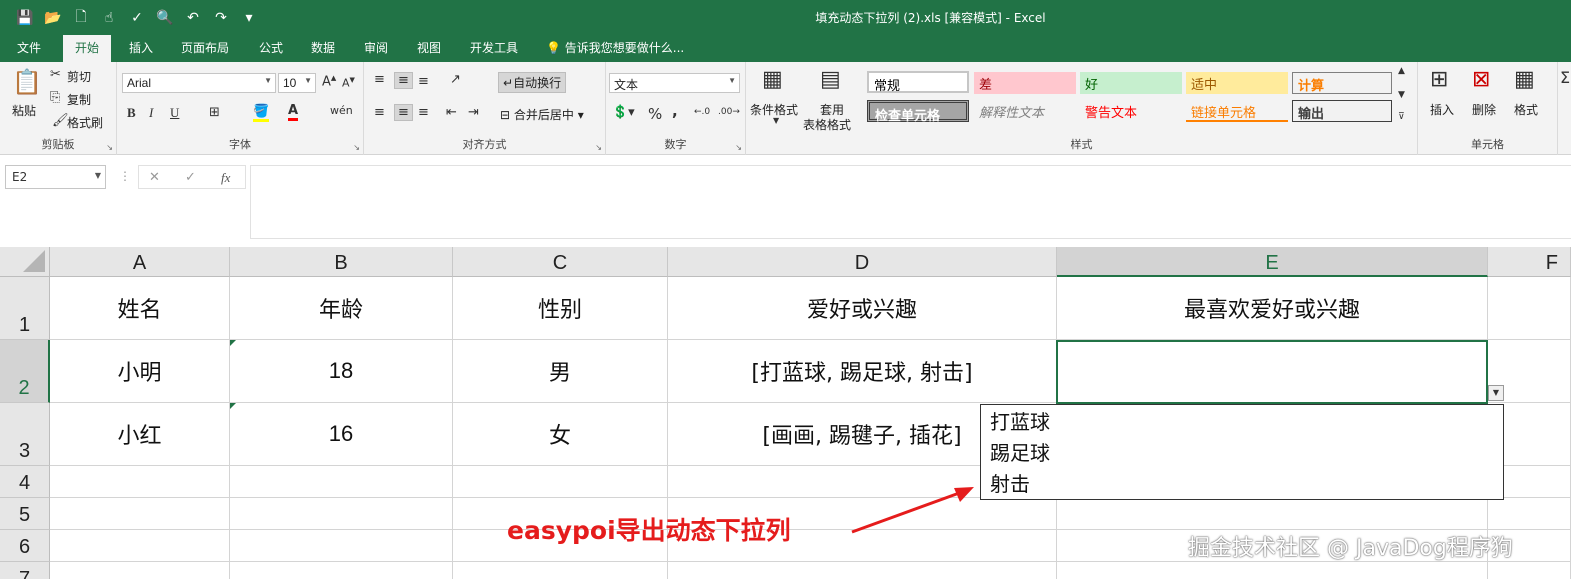 Image resolution: width=1571 pixels, height=579 pixels. What do you see at coordinates (1242, 422) in the screenshot?
I see `dropdown-option: 打蓝球` at bounding box center [1242, 422].